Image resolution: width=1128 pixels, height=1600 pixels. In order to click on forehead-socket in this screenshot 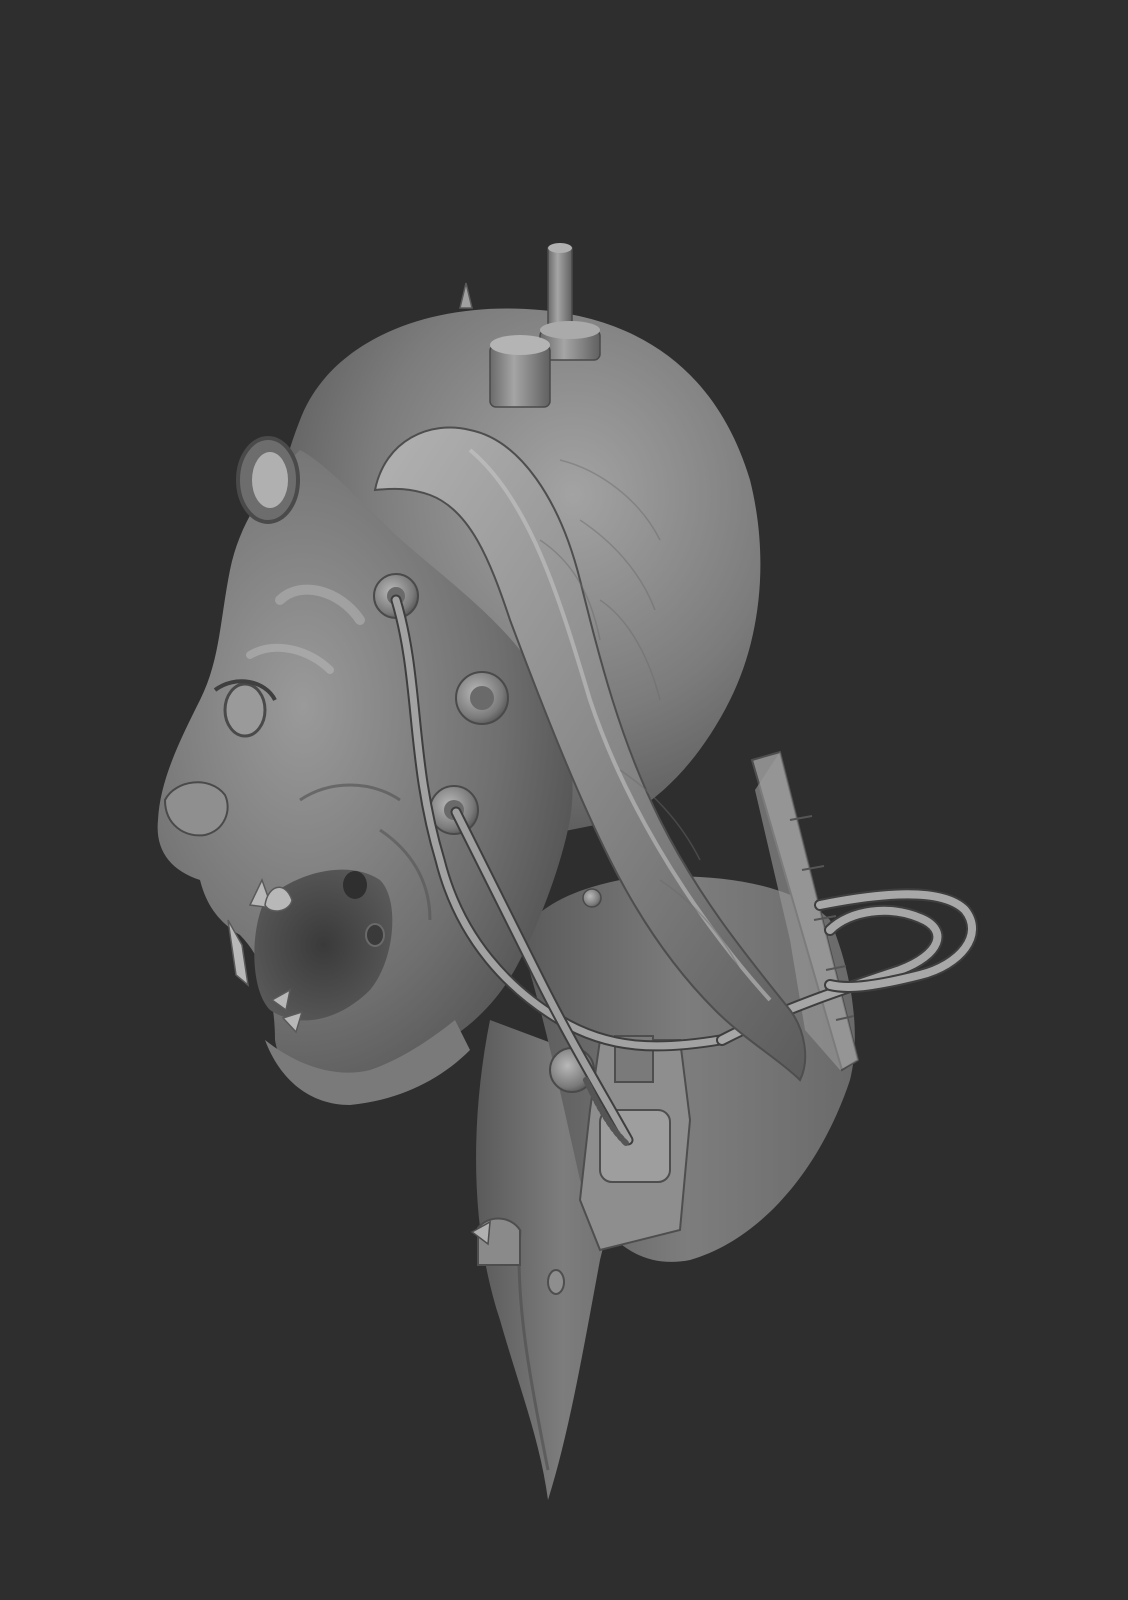, I will do `click(268, 480)`.